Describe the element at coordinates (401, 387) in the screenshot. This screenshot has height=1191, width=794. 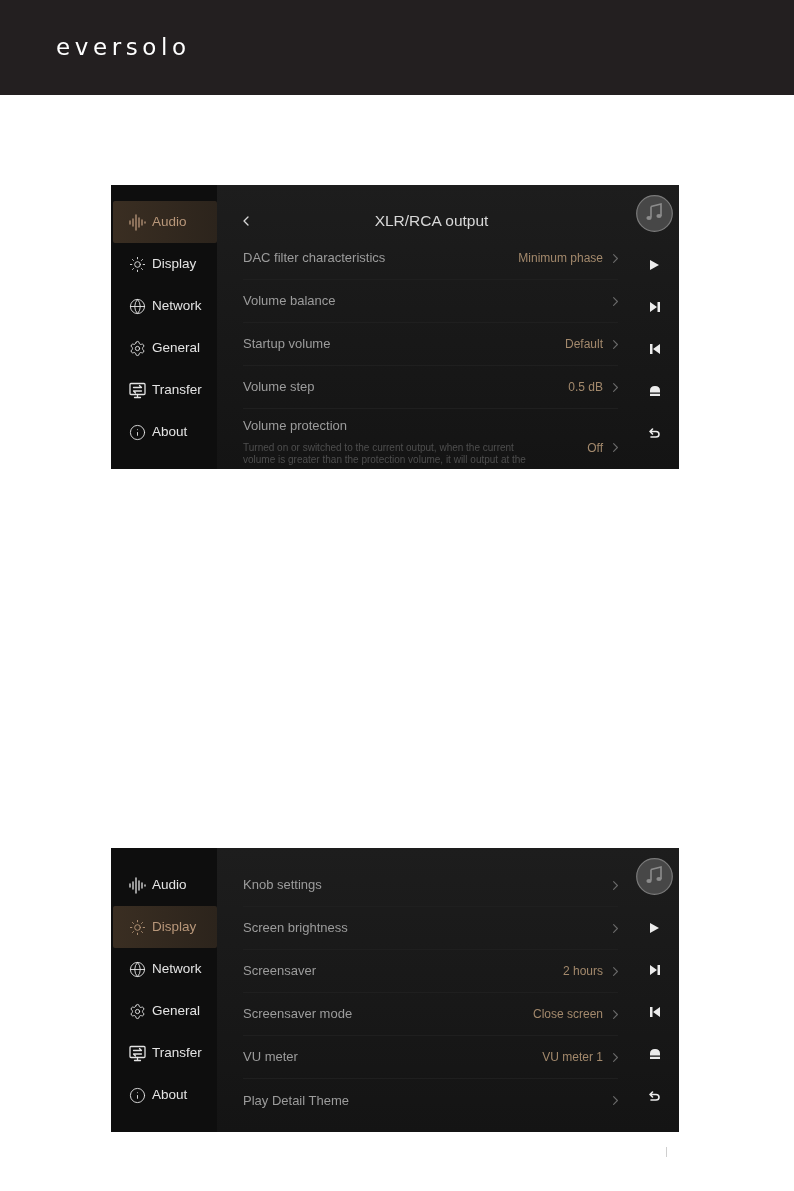
I see `setting-label: Volume step` at that location.